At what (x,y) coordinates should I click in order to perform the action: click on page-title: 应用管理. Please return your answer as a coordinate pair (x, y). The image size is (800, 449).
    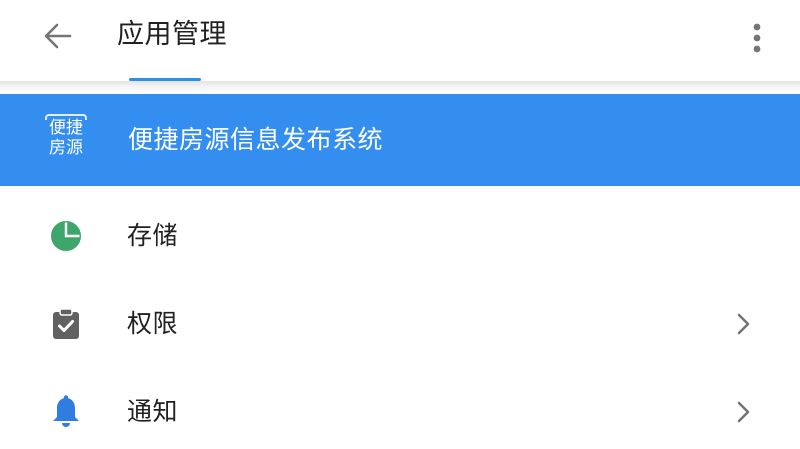
    Looking at the image, I should click on (172, 34).